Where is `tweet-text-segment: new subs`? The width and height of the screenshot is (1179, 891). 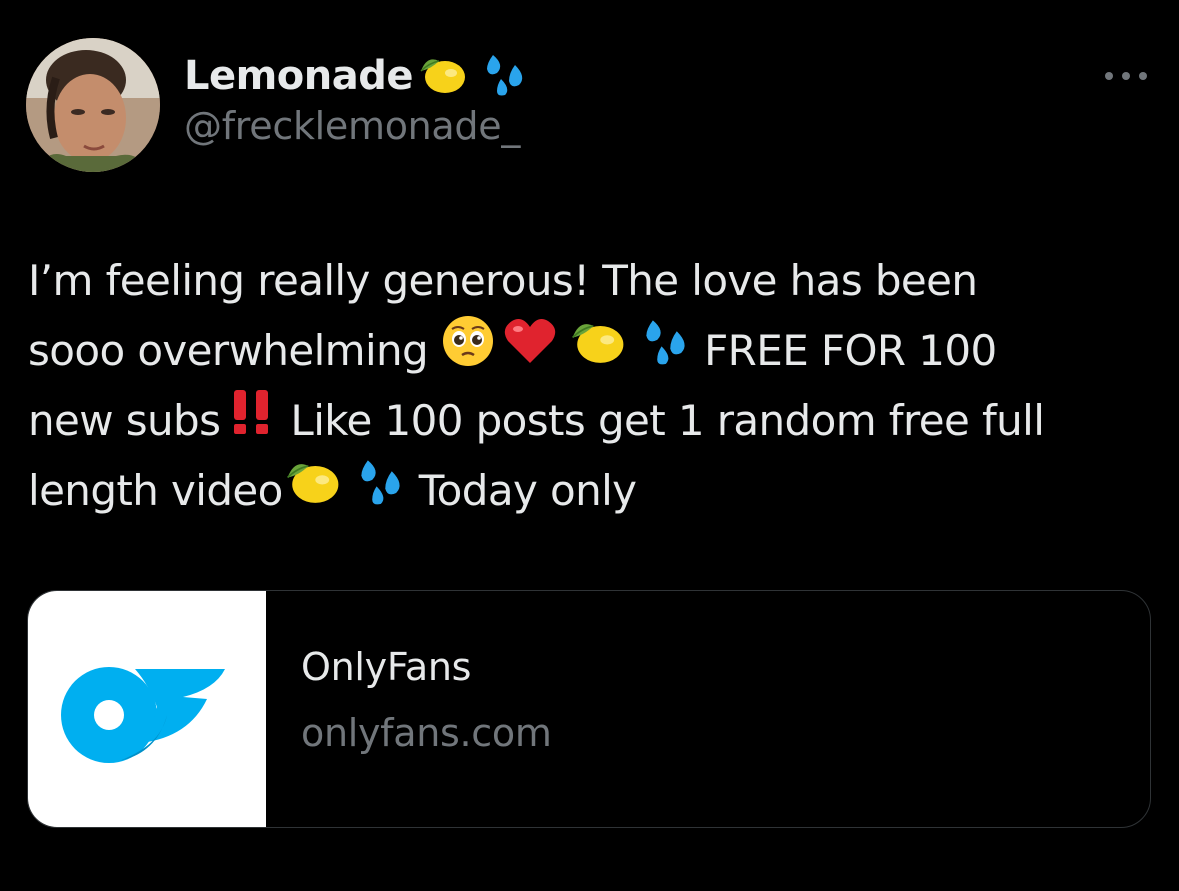 tweet-text-segment: new subs is located at coordinates (124, 420).